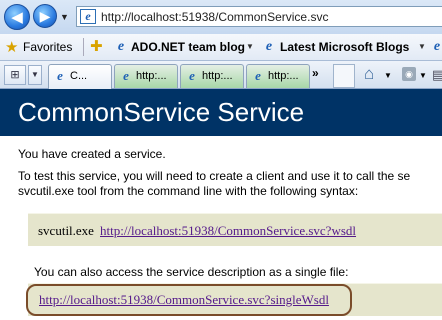  I want to click on toolbar-divider, so click(83, 47).